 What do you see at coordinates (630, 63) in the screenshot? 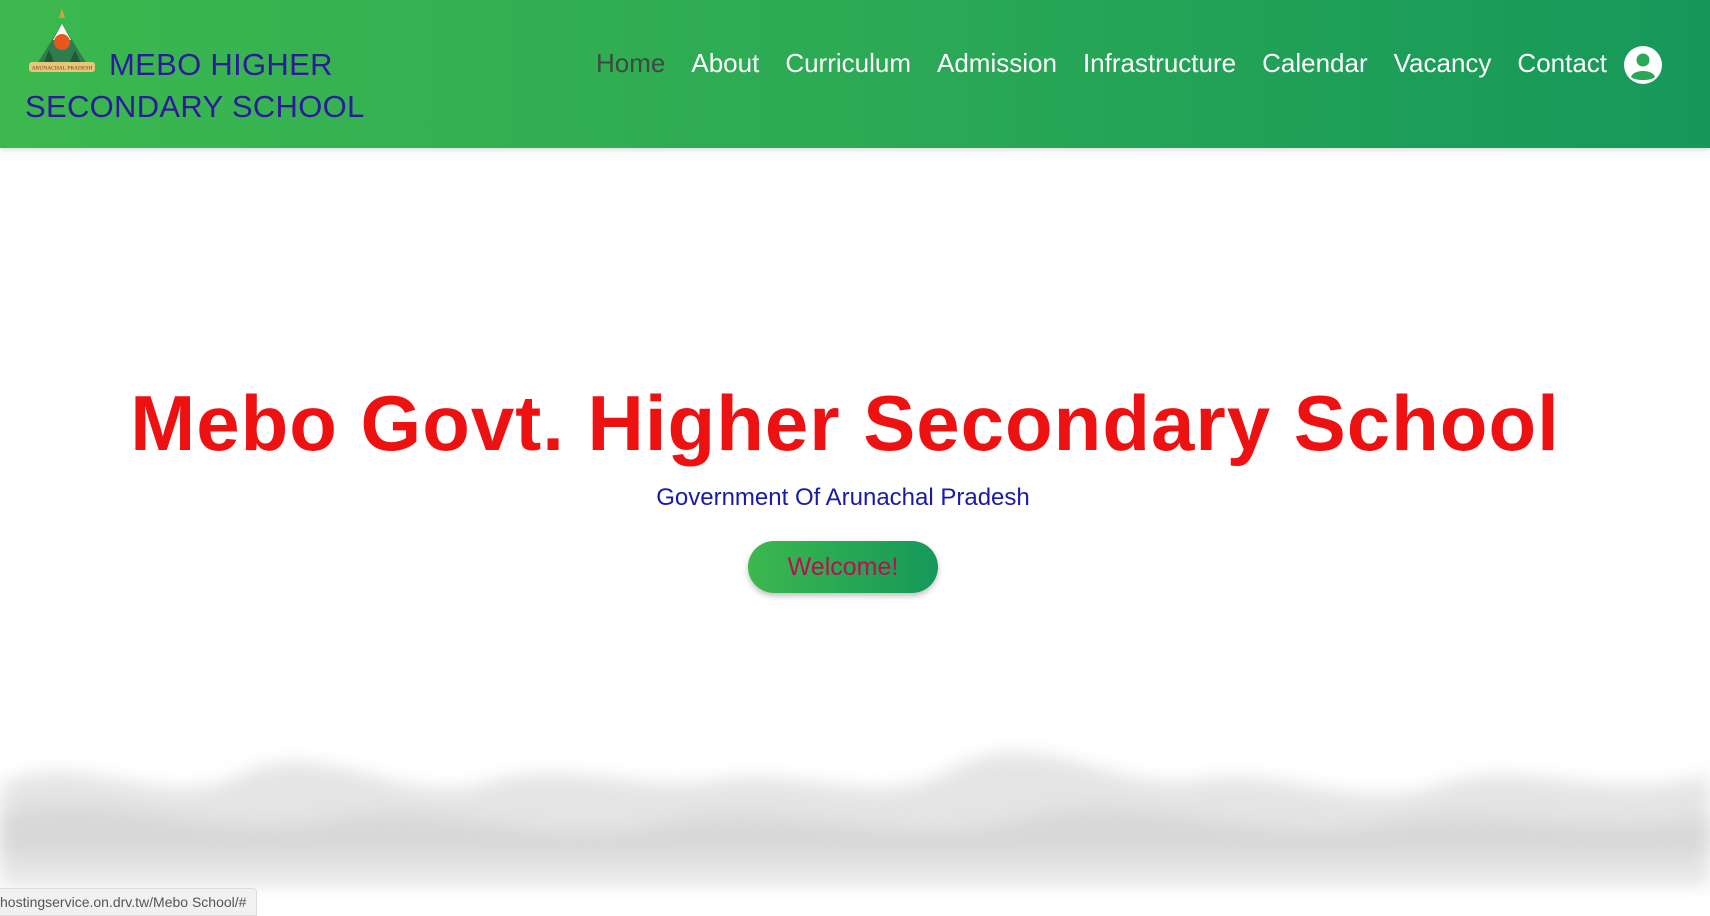
I see `nav-home: Home` at bounding box center [630, 63].